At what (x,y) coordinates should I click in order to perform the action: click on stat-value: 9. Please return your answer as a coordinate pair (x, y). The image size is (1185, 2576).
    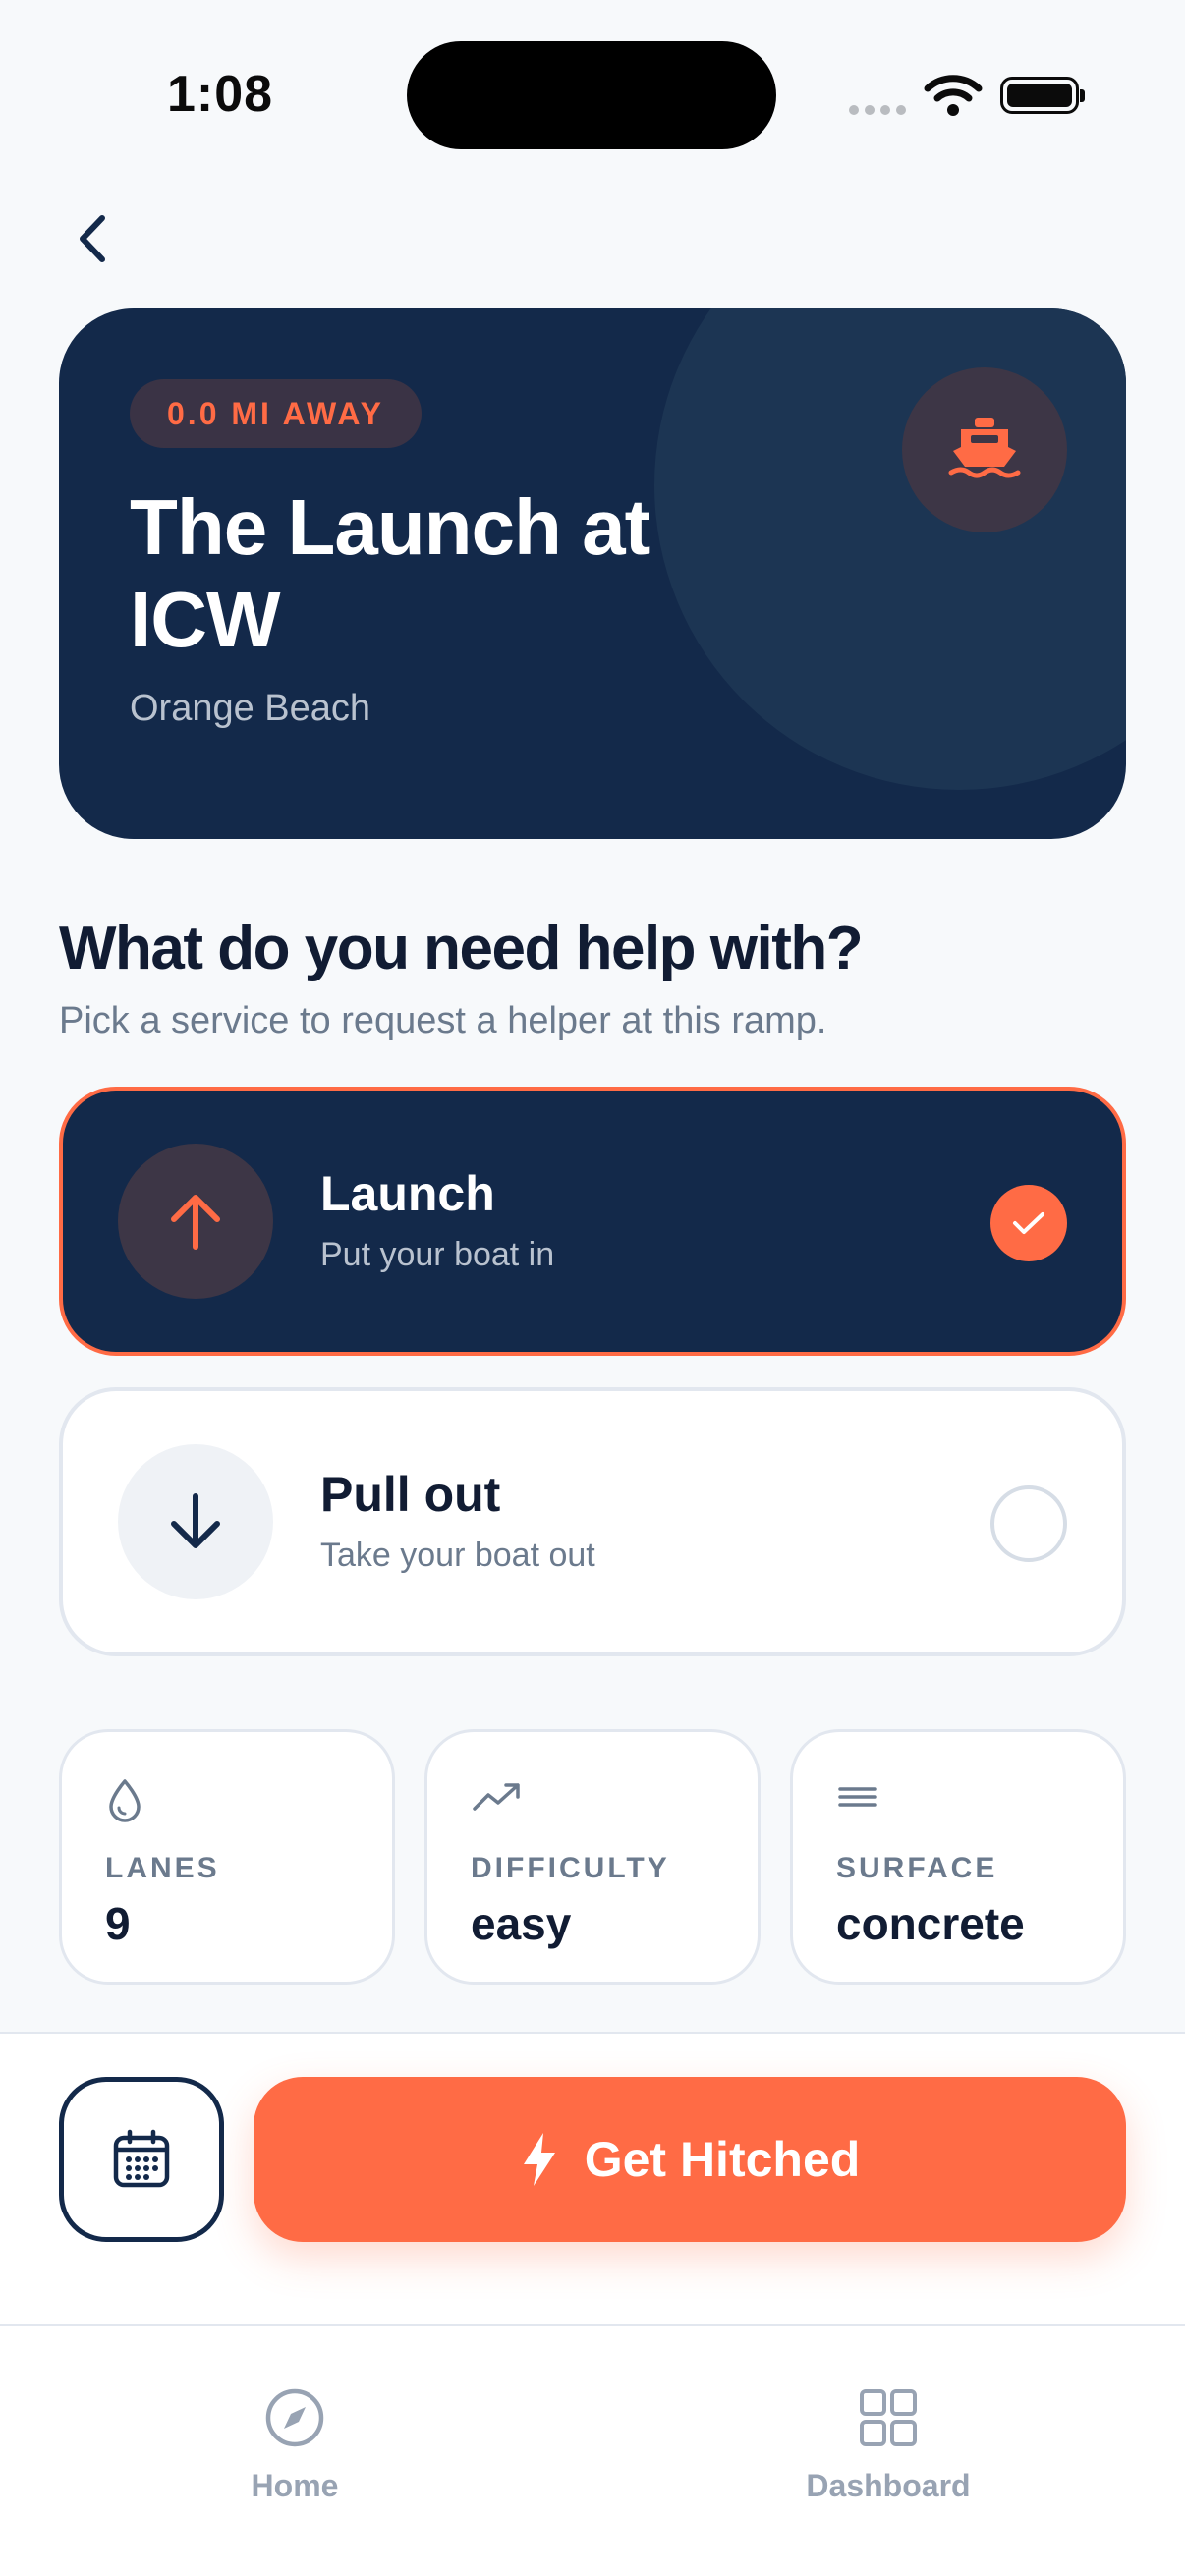
    Looking at the image, I should click on (118, 1923).